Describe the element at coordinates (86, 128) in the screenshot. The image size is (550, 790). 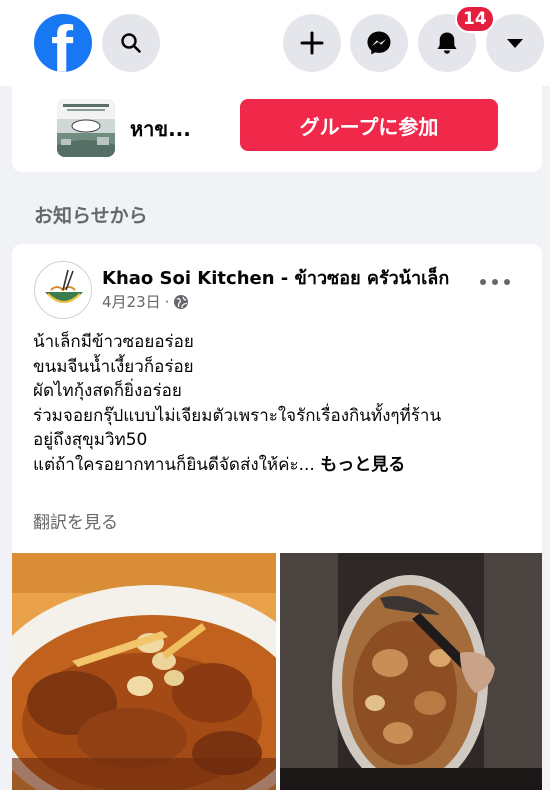
I see `group-thumbnail` at that location.